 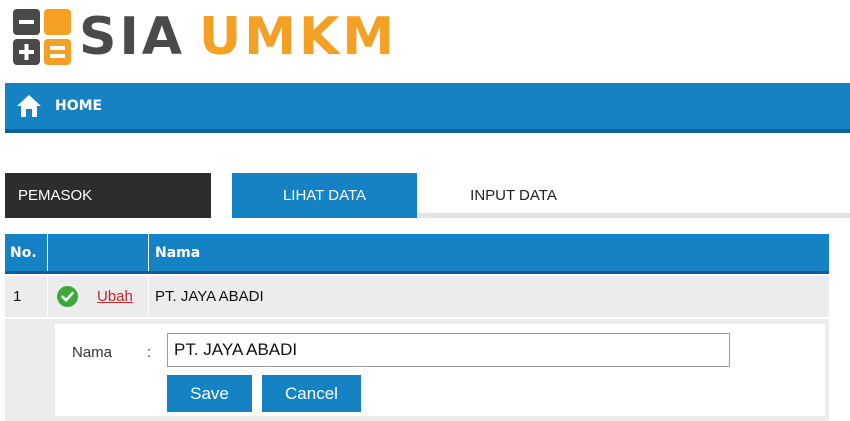 I want to click on nama-input, so click(x=448, y=350).